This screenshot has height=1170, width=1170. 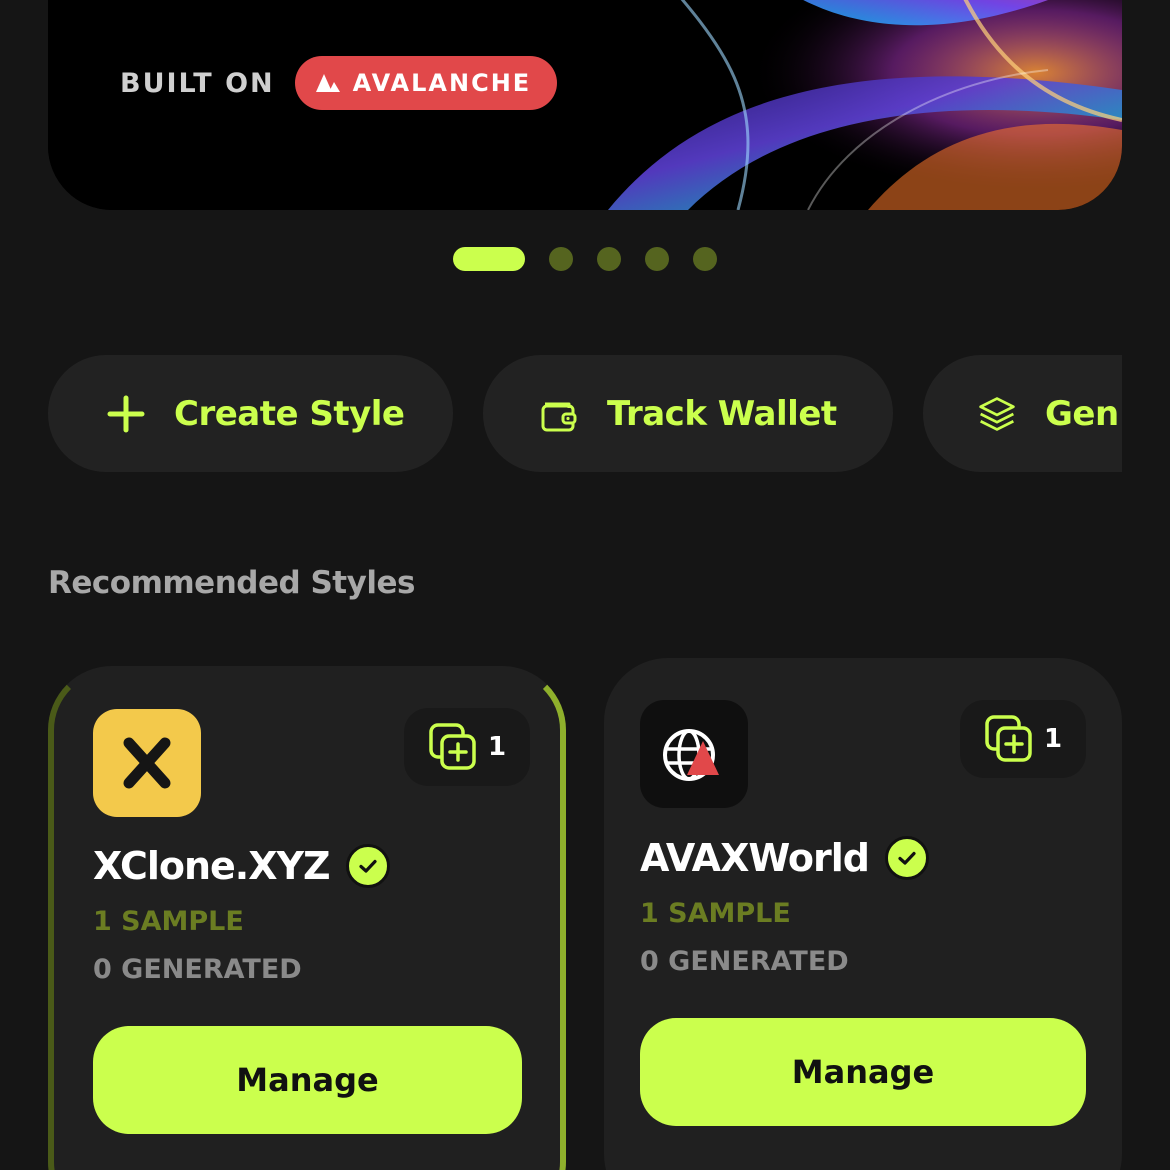 What do you see at coordinates (694, 754) in the screenshot?
I see `globe-avax-logo-icon` at bounding box center [694, 754].